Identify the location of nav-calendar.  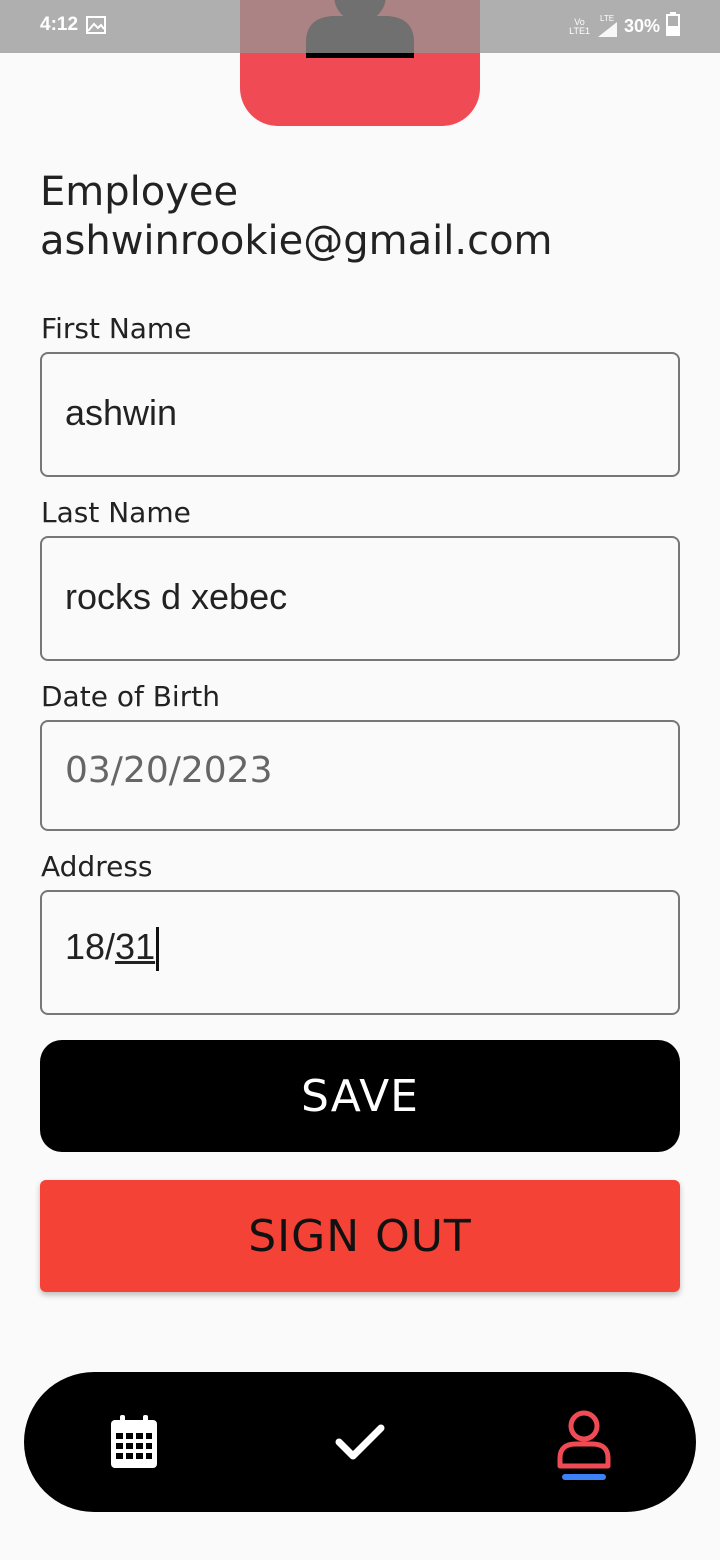
(134, 1442).